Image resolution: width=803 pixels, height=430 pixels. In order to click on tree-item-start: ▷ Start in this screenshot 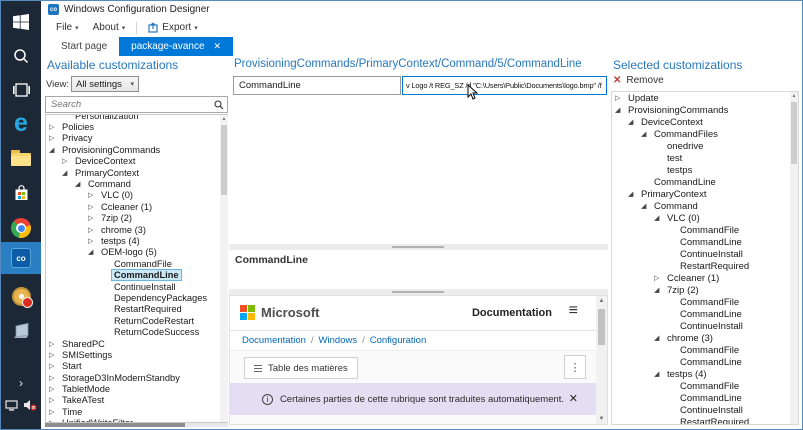, I will do `click(136, 366)`.